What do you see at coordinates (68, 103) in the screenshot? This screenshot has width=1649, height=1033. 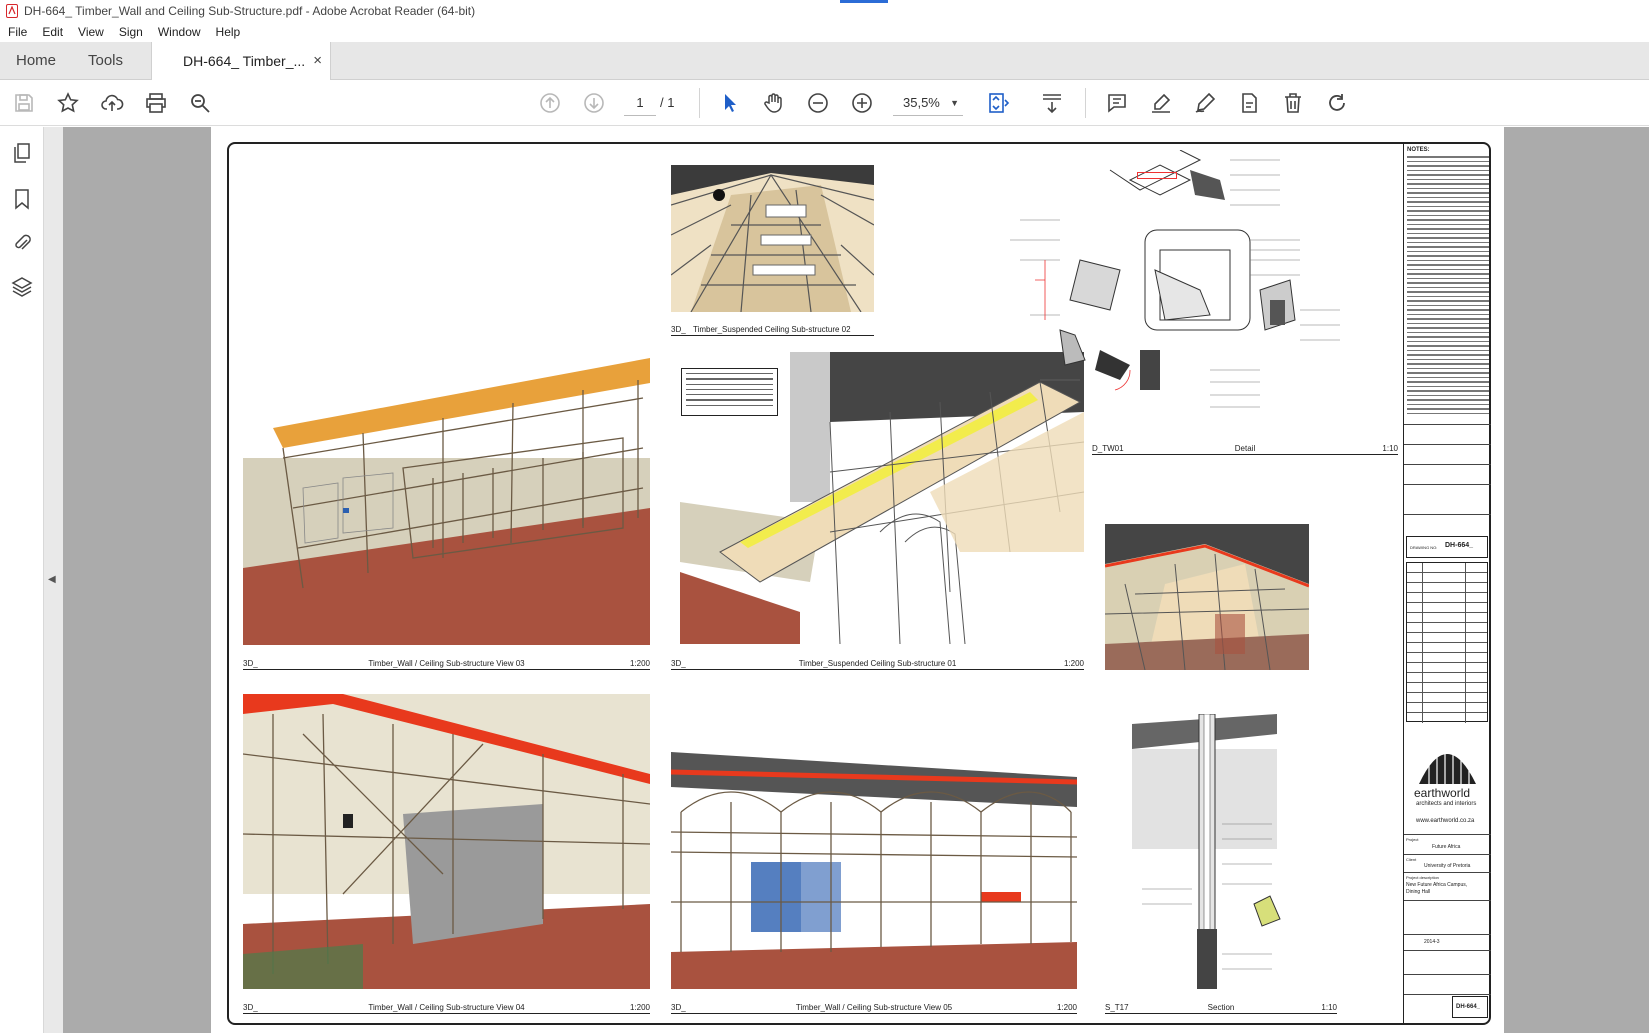 I see `bookmark-star-icon` at bounding box center [68, 103].